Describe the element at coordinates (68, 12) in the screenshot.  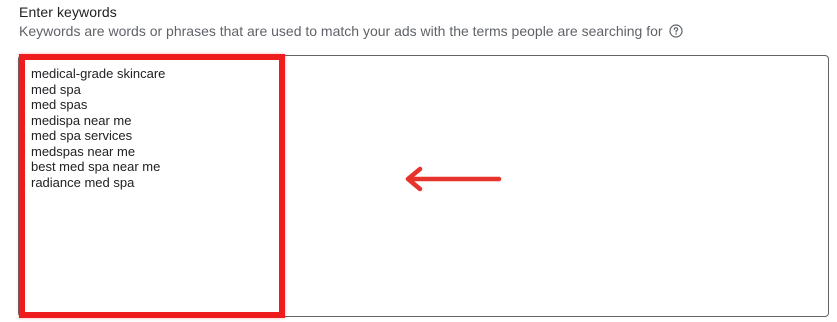
I see `section-title: Enter keywords` at that location.